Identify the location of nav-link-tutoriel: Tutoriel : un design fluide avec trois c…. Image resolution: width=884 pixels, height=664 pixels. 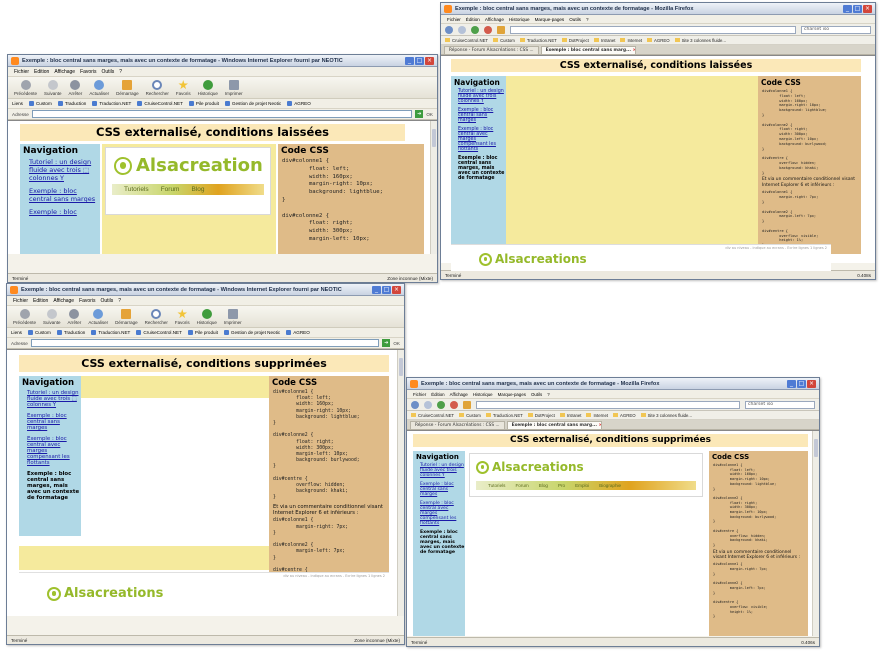
(442, 470).